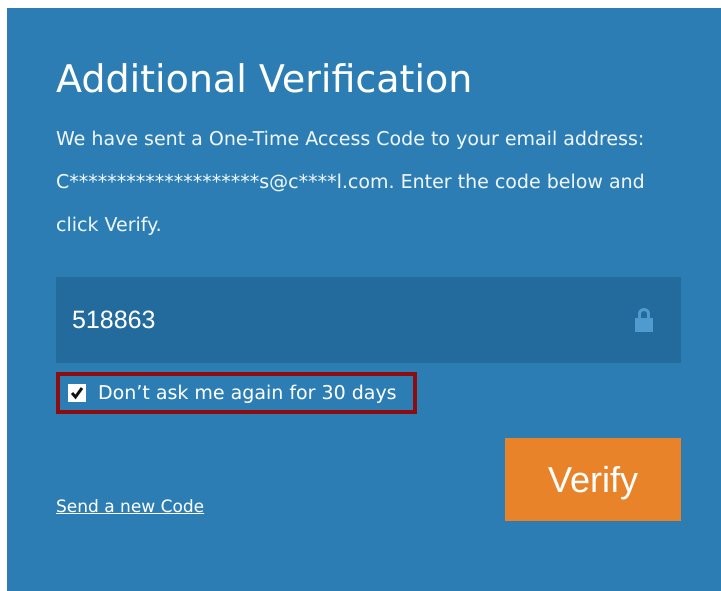 This screenshot has height=591, width=721. Describe the element at coordinates (265, 79) in the screenshot. I see `dialog-title: Additional Verification` at that location.